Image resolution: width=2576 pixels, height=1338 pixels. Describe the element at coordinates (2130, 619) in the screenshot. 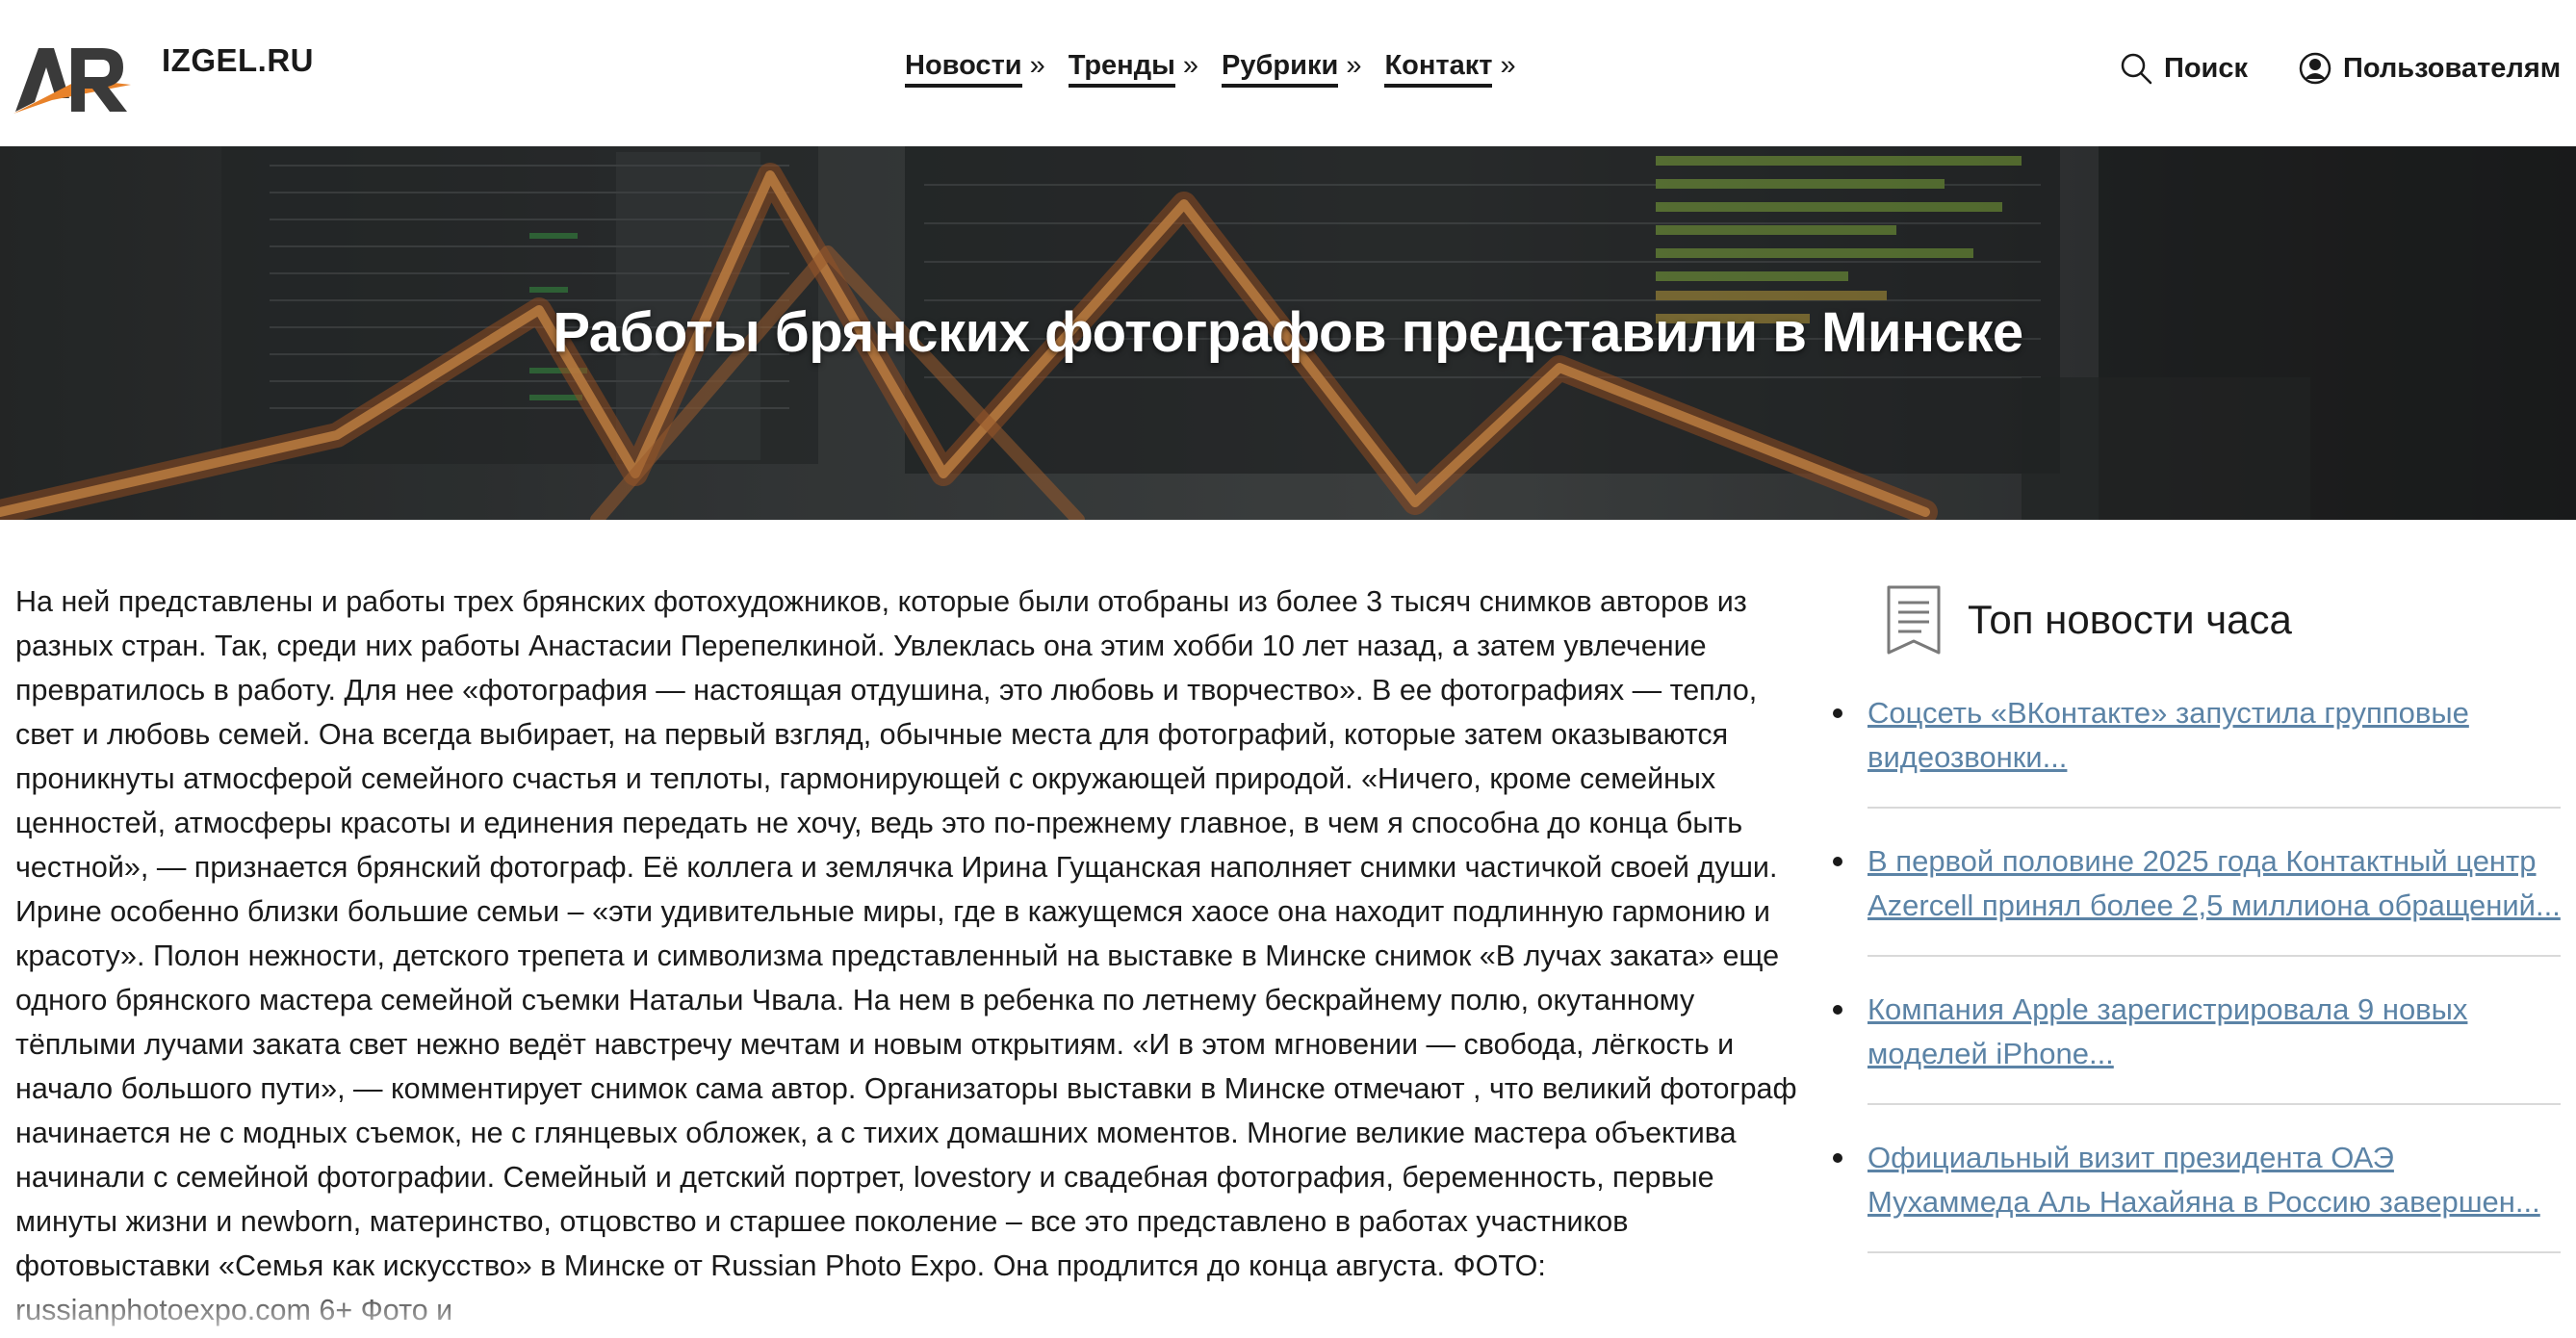

I see `sidebar-title: Топ новости часа` at that location.